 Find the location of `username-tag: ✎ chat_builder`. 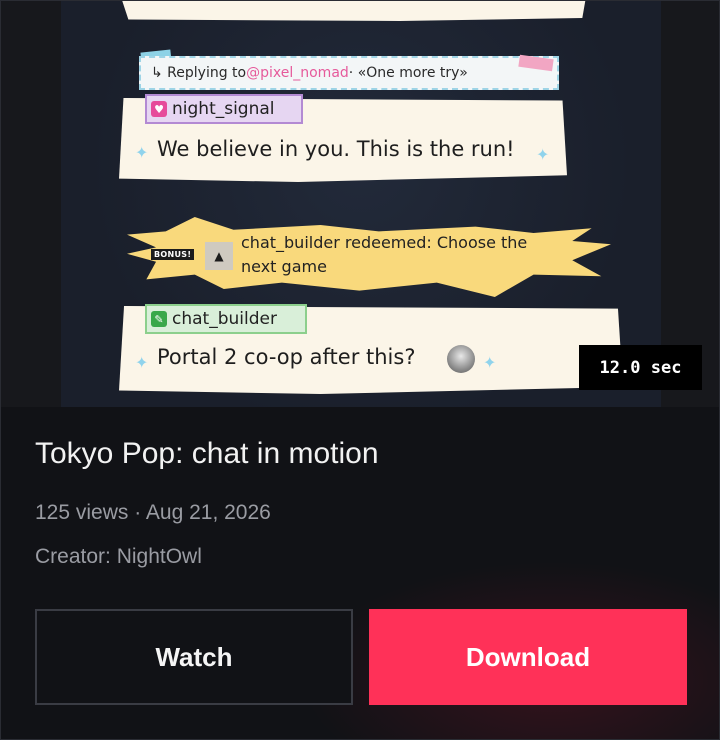

username-tag: ✎ chat_builder is located at coordinates (226, 319).